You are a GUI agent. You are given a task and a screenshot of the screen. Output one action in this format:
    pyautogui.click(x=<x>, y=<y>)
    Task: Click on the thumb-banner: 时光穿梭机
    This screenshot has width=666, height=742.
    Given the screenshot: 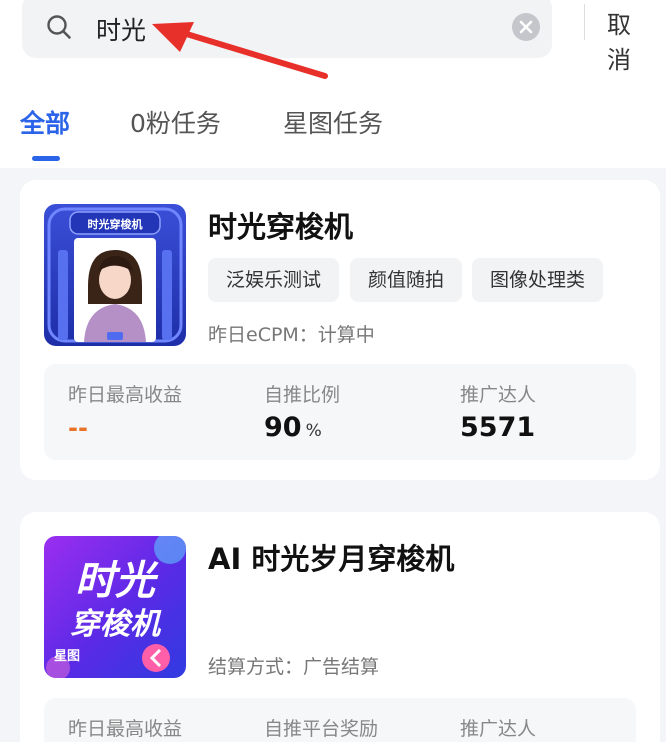 What is the action you would take?
    pyautogui.click(x=115, y=224)
    